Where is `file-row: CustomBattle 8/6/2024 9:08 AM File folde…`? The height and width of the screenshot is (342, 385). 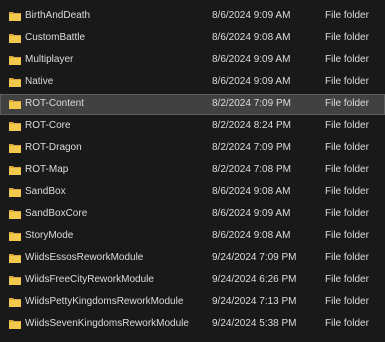 file-row: CustomBattle 8/6/2024 9:08 AM File folde… is located at coordinates (192, 38).